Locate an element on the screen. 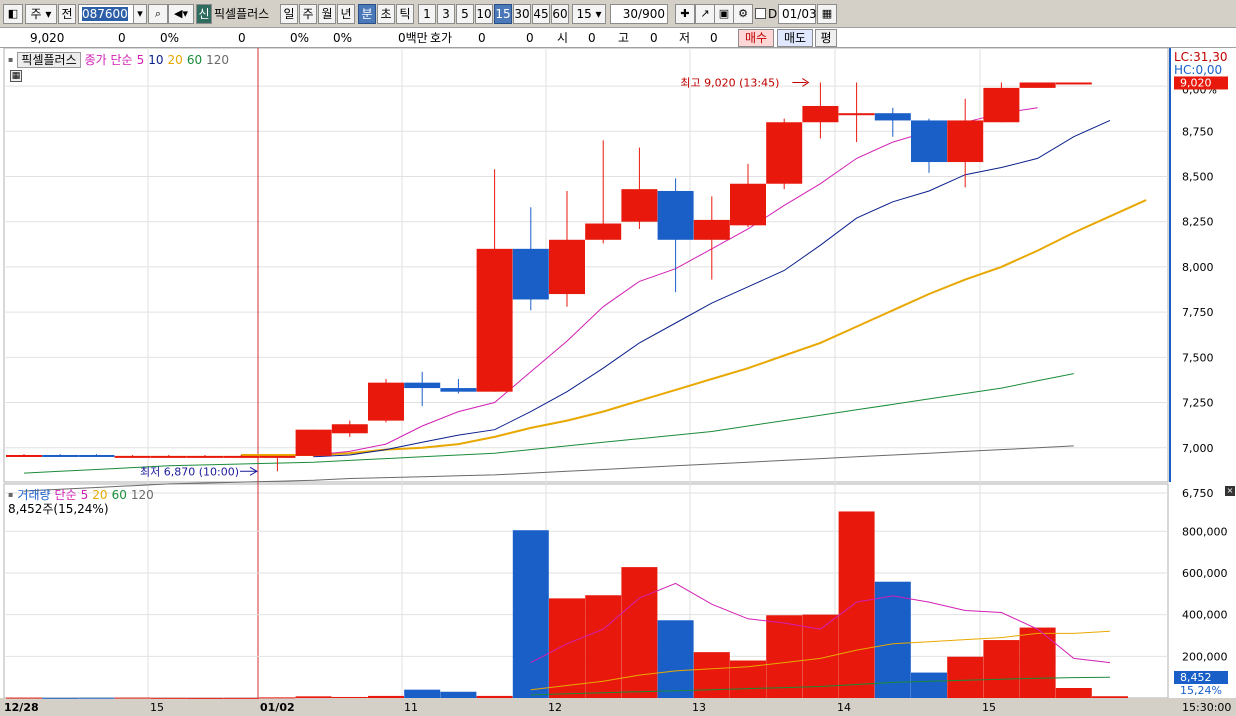  search-icon: ⌕ is located at coordinates (158, 14).